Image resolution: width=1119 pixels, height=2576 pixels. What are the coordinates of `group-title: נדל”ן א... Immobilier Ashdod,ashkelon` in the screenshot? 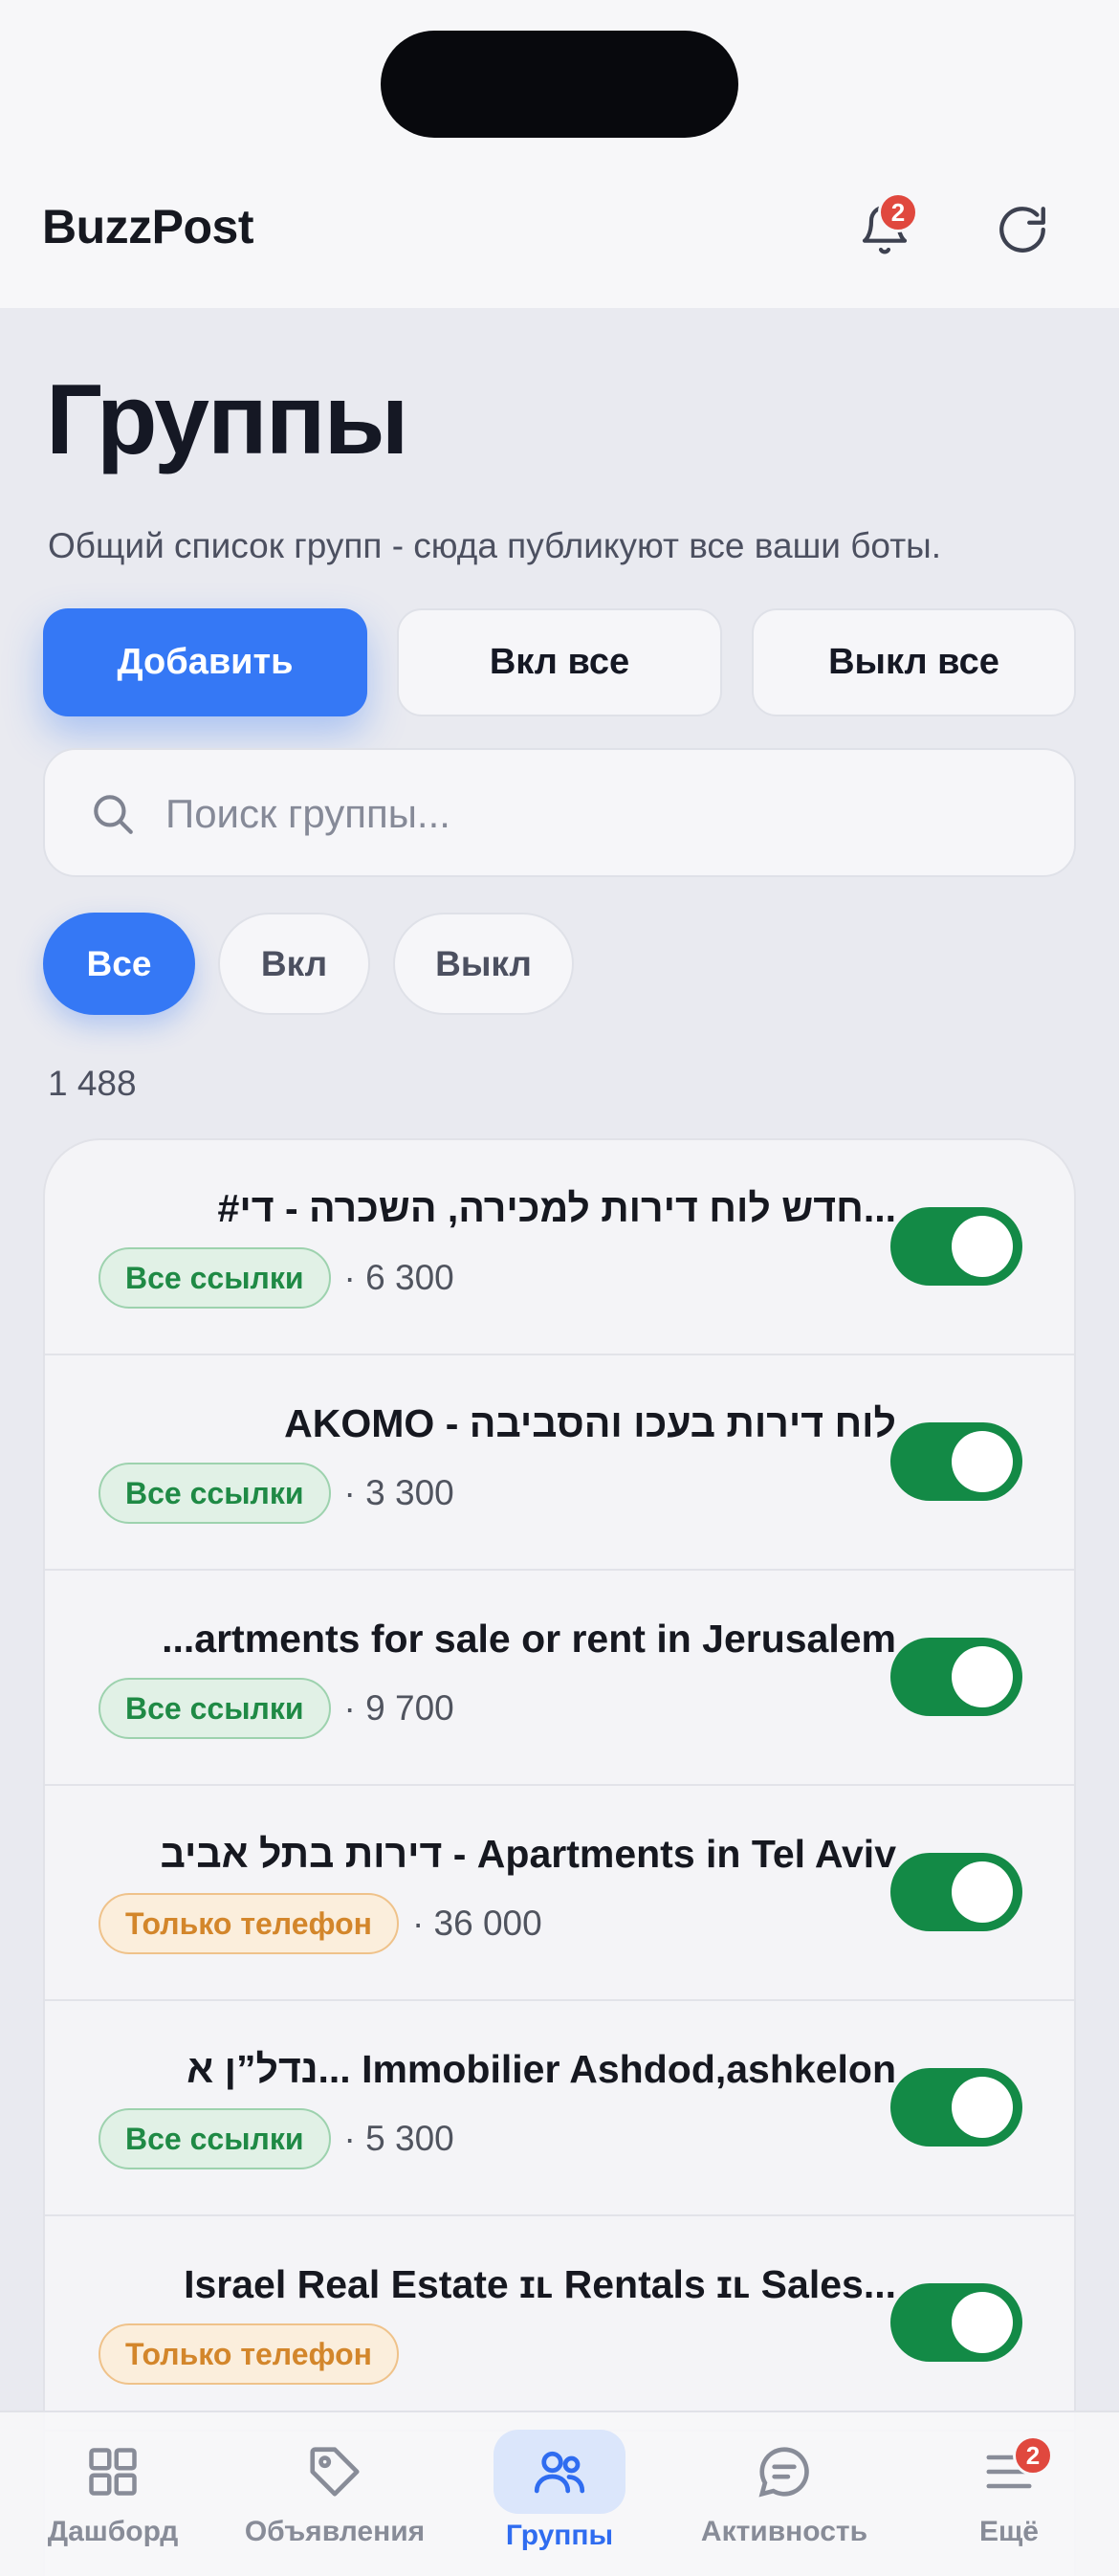 It's located at (541, 2069).